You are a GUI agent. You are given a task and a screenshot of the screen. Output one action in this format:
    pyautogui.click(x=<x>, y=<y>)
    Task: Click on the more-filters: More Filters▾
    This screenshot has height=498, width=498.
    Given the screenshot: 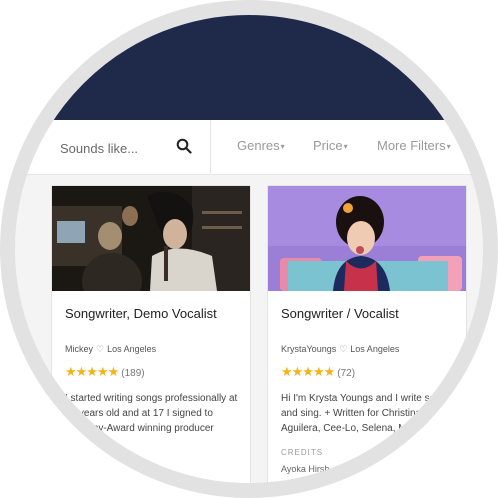 What is the action you would take?
    pyautogui.click(x=414, y=145)
    